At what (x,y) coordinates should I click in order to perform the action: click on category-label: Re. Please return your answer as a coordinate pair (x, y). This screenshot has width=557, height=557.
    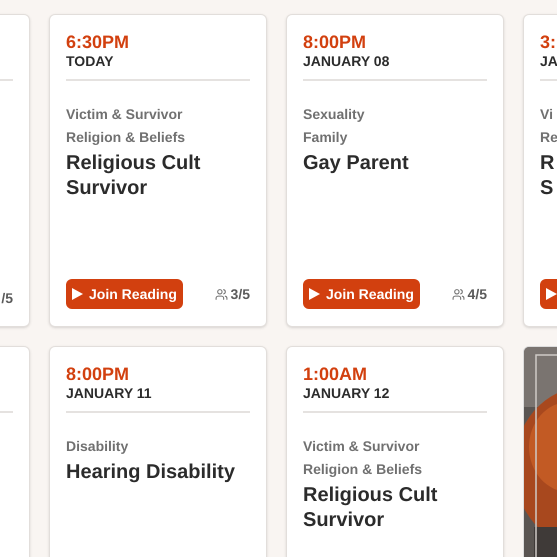
    Looking at the image, I should click on (548, 137).